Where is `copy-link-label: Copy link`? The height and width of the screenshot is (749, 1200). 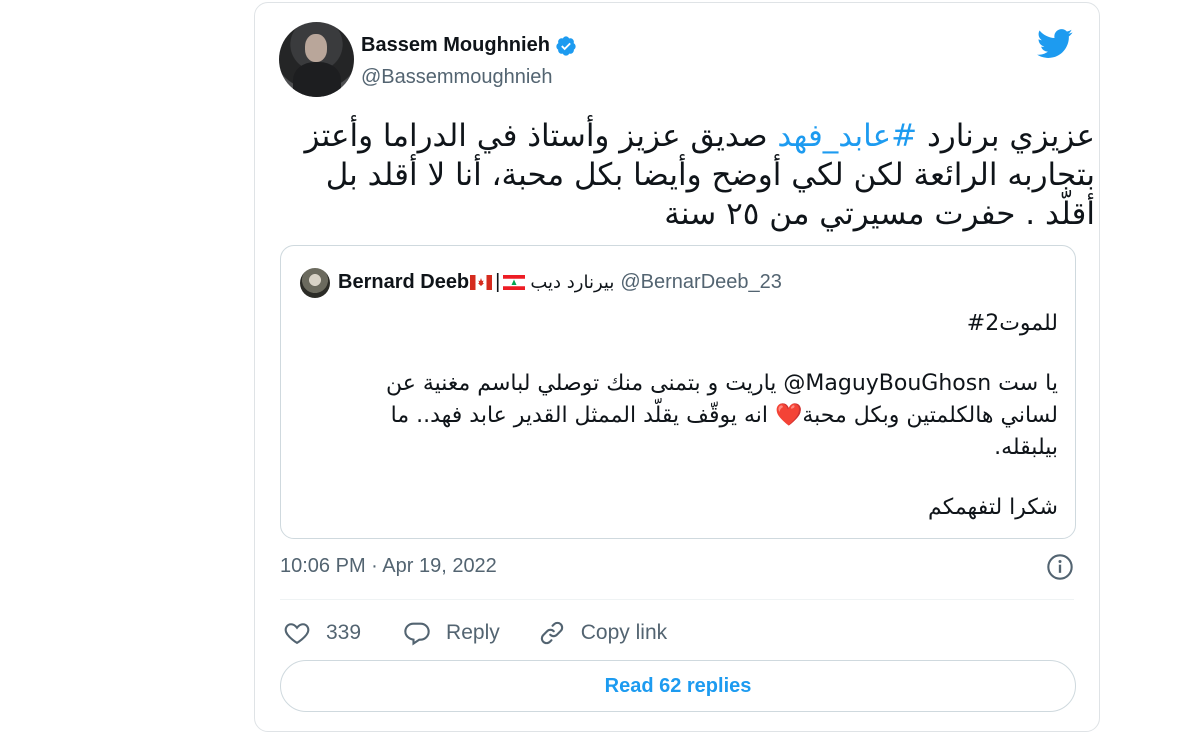
copy-link-label: Copy link is located at coordinates (624, 632).